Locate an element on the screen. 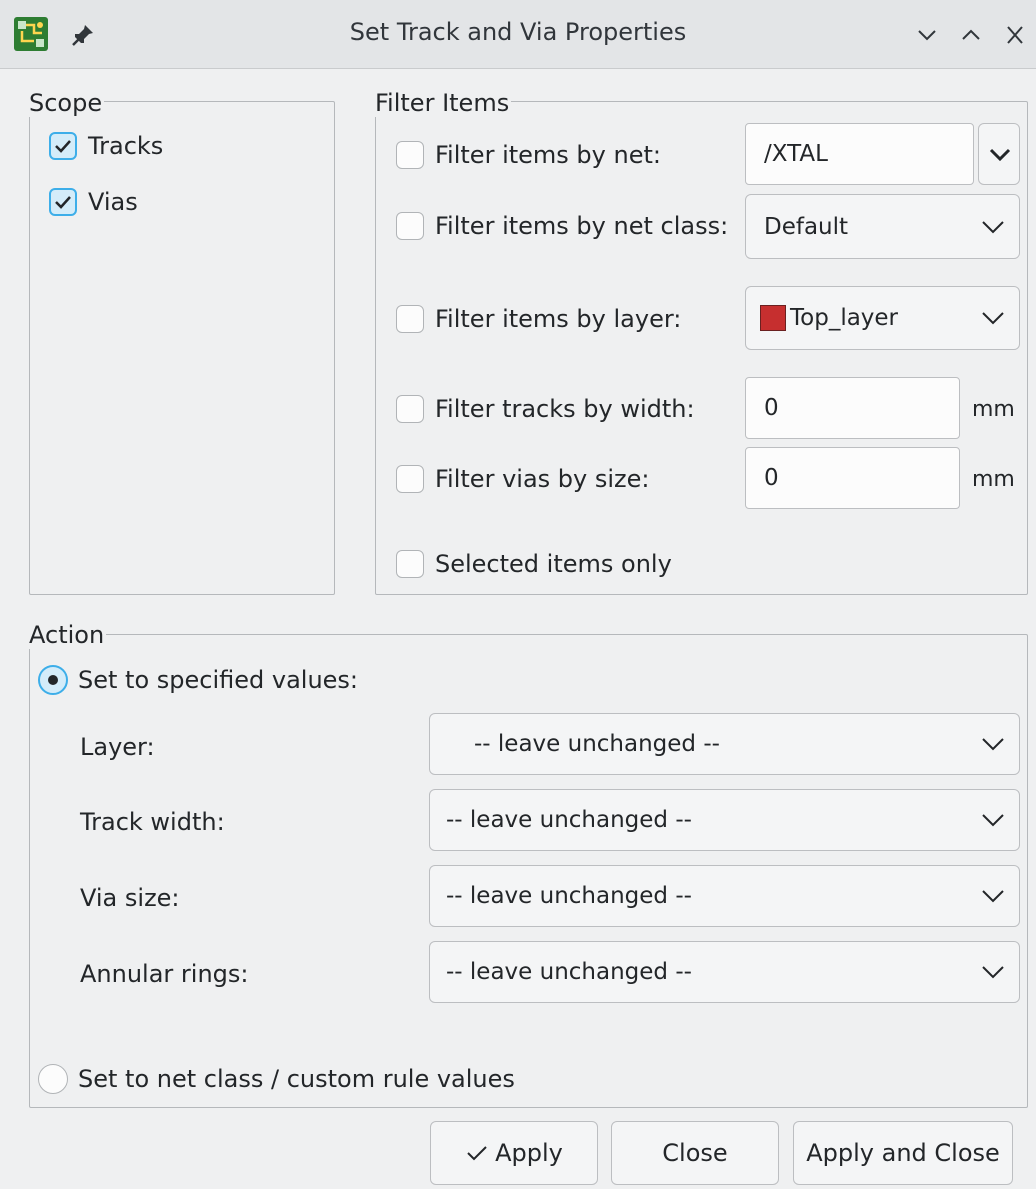 This screenshot has height=1189, width=1036. maximize-button is located at coordinates (971, 35).